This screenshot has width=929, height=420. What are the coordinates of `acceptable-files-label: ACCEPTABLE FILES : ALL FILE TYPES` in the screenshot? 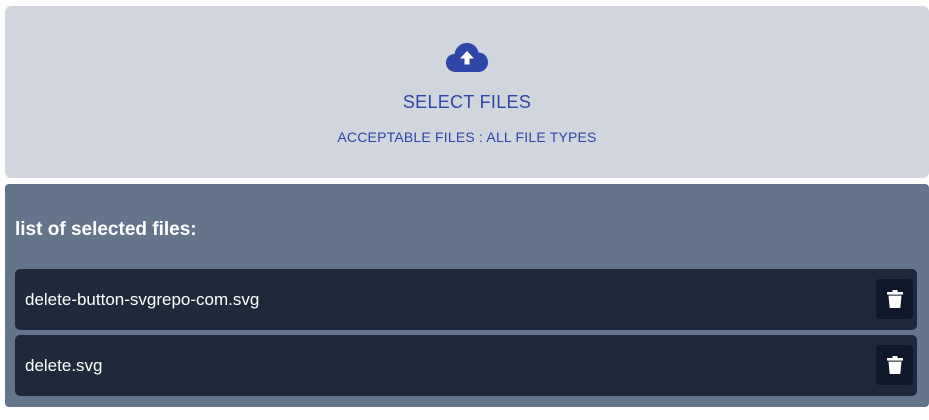 It's located at (467, 137).